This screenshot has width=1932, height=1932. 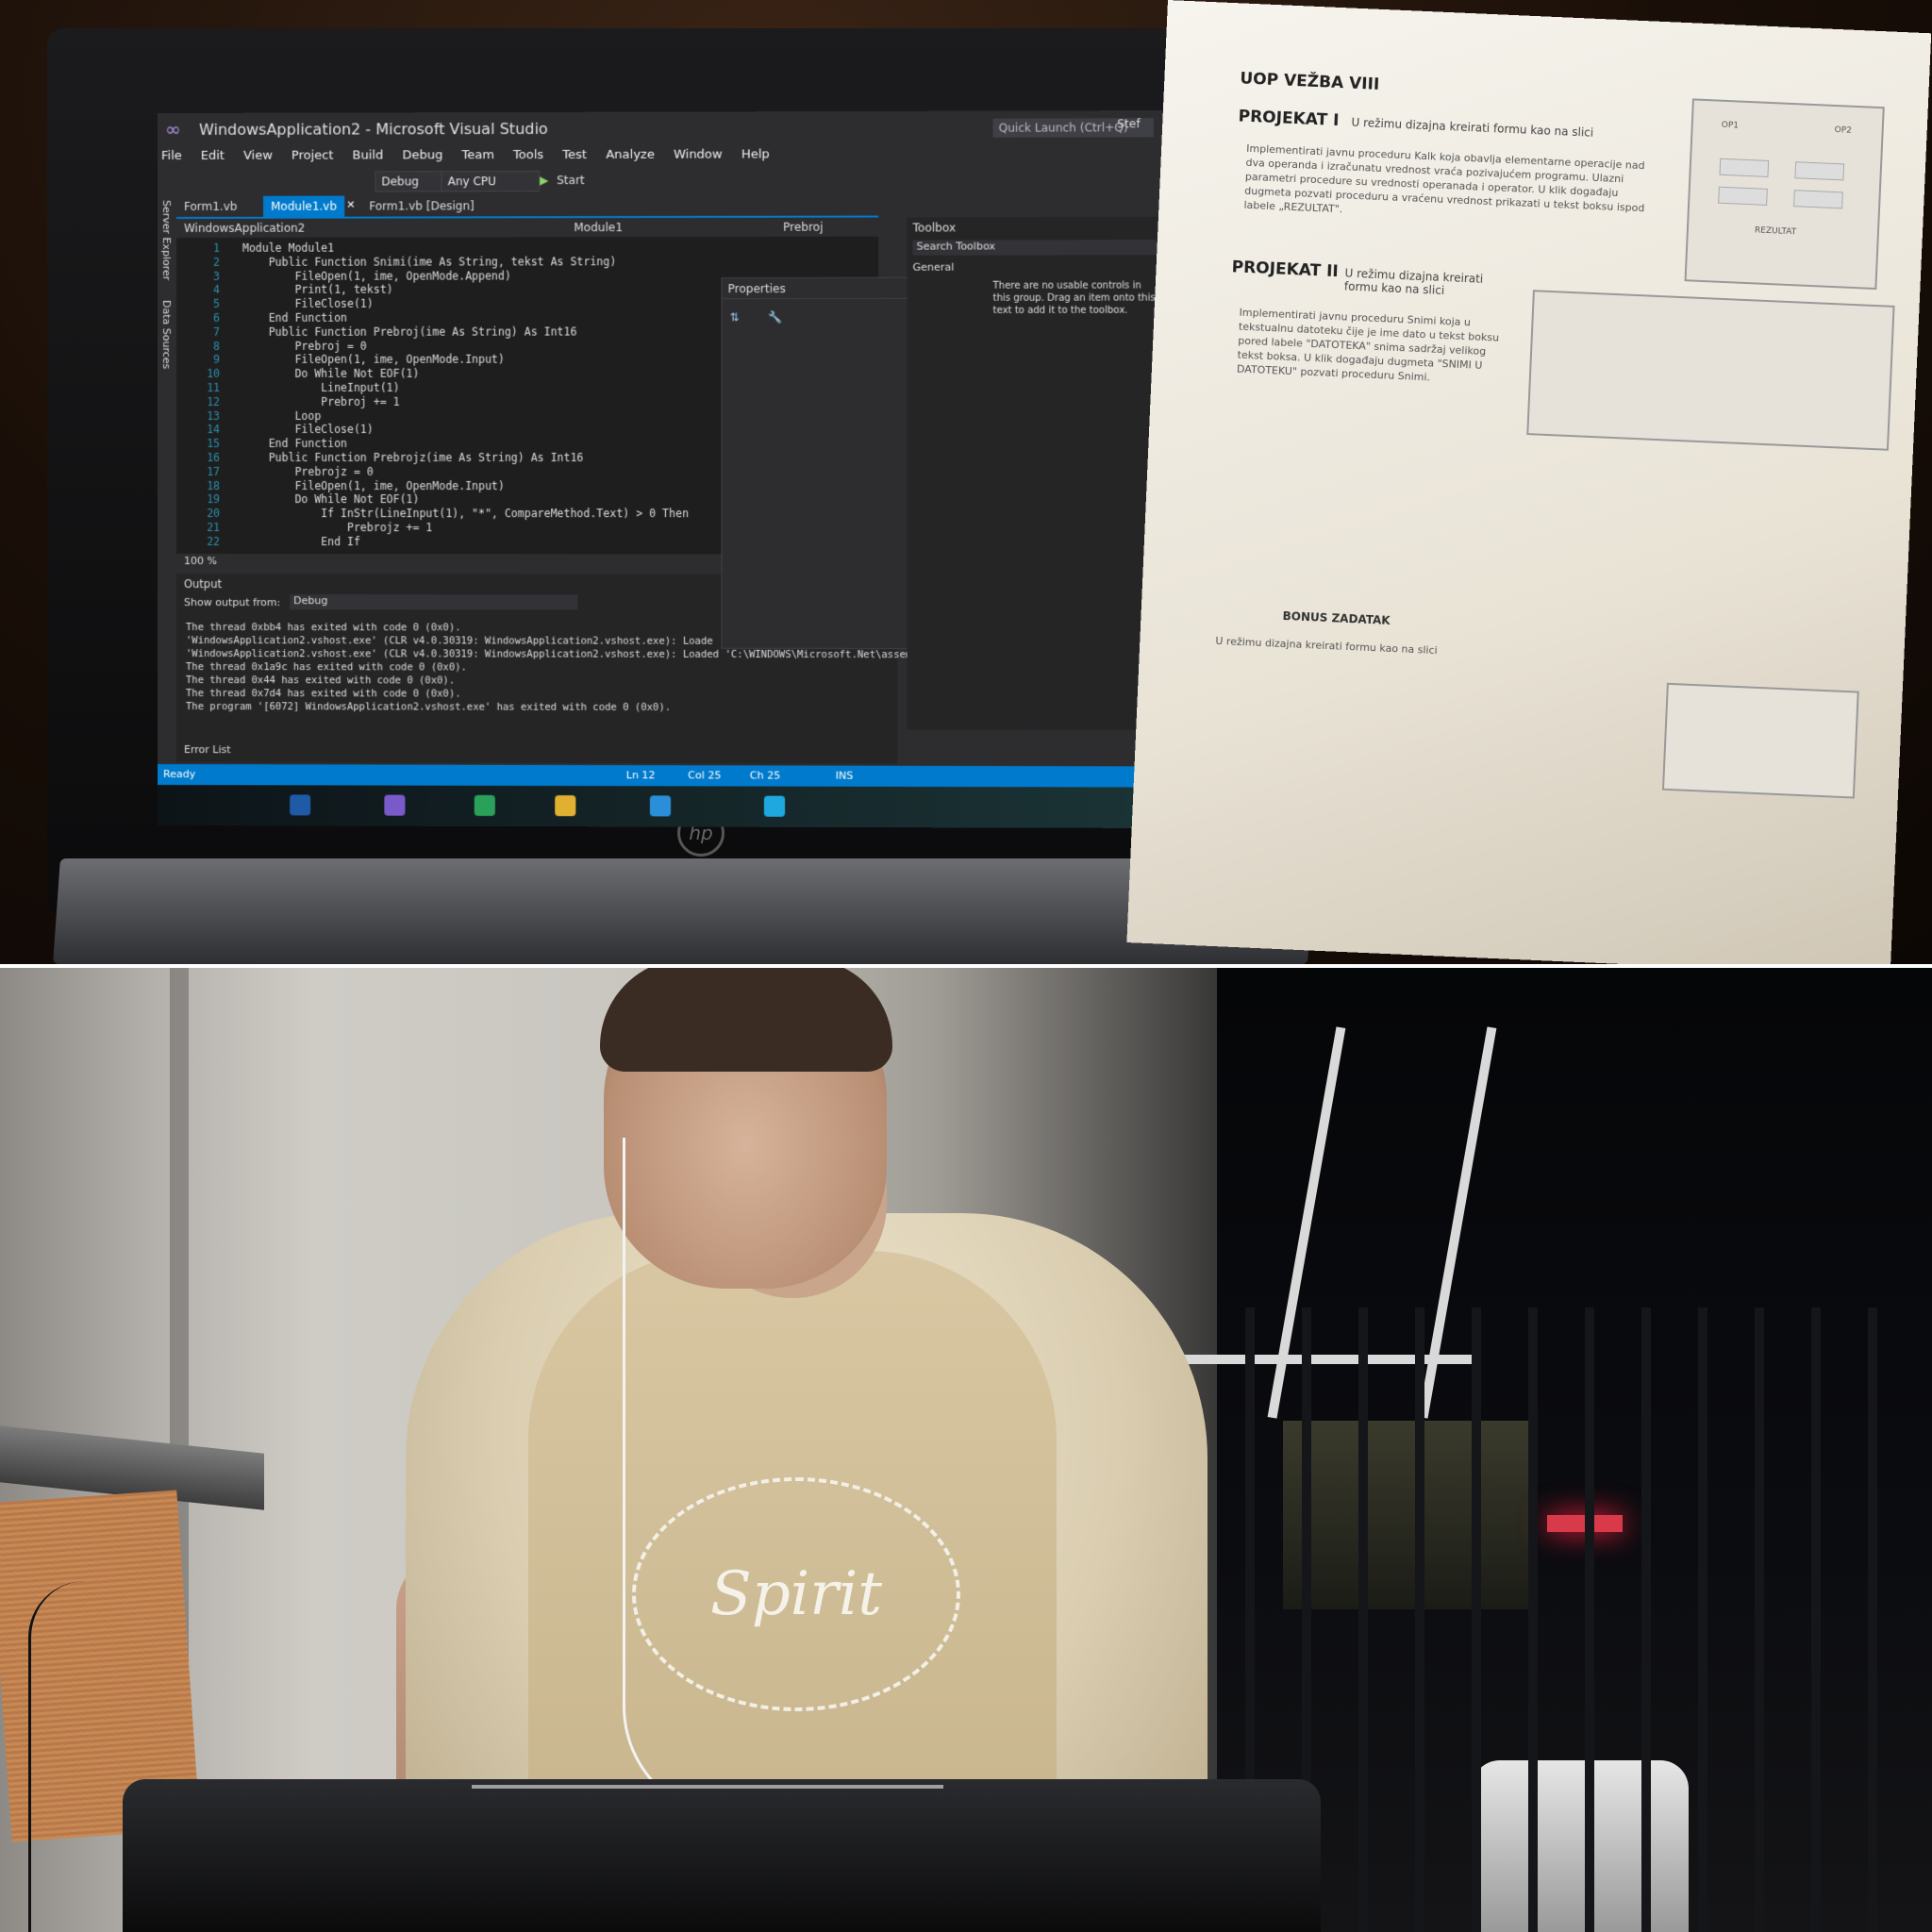 I want to click on file-explorer-taskbar-icon, so click(x=485, y=805).